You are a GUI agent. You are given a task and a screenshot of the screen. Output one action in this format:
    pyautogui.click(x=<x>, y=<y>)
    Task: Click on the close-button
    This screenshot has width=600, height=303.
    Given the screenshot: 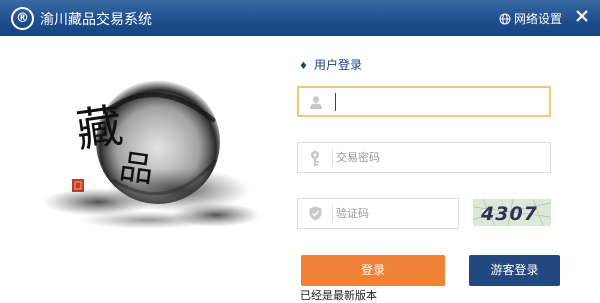 What is the action you would take?
    pyautogui.click(x=582, y=17)
    